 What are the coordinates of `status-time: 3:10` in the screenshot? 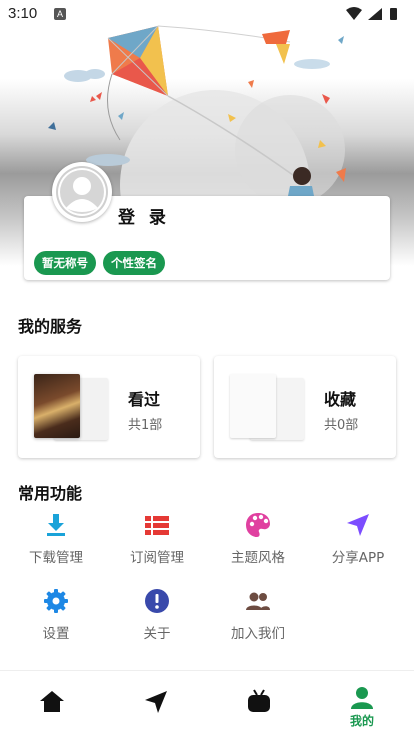 It's located at (23, 13).